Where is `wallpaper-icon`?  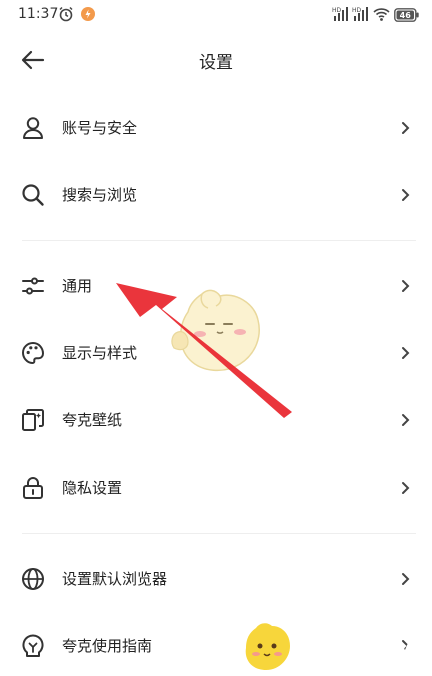
wallpaper-icon is located at coordinates (33, 420).